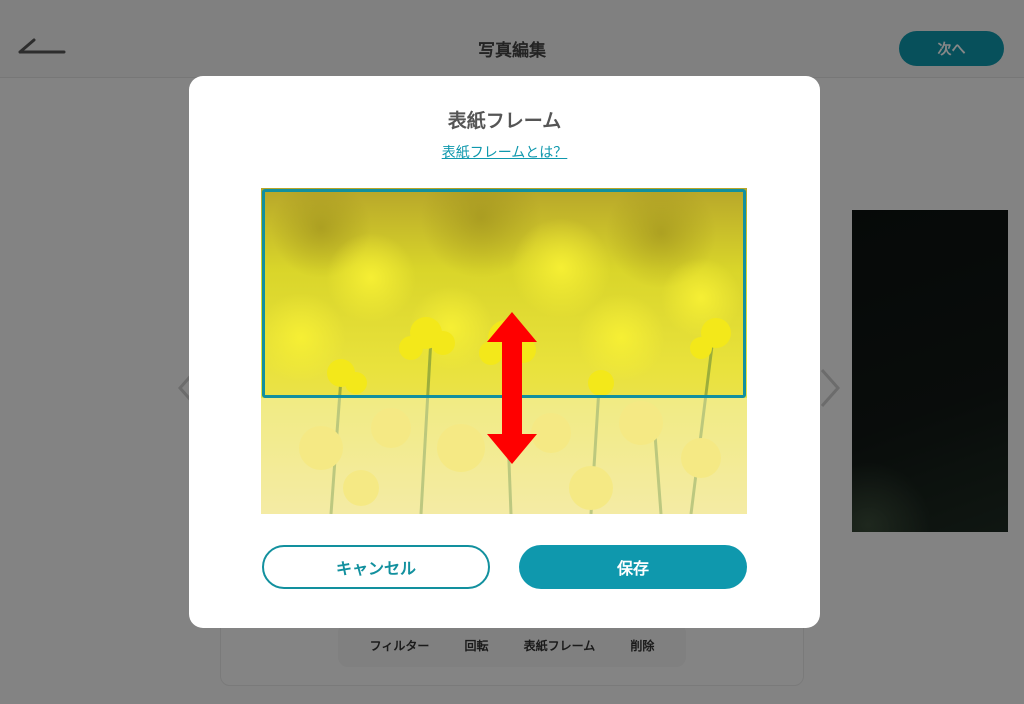 This screenshot has width=1024, height=704. What do you see at coordinates (504, 121) in the screenshot?
I see `modal-title: 表紙フレーム` at bounding box center [504, 121].